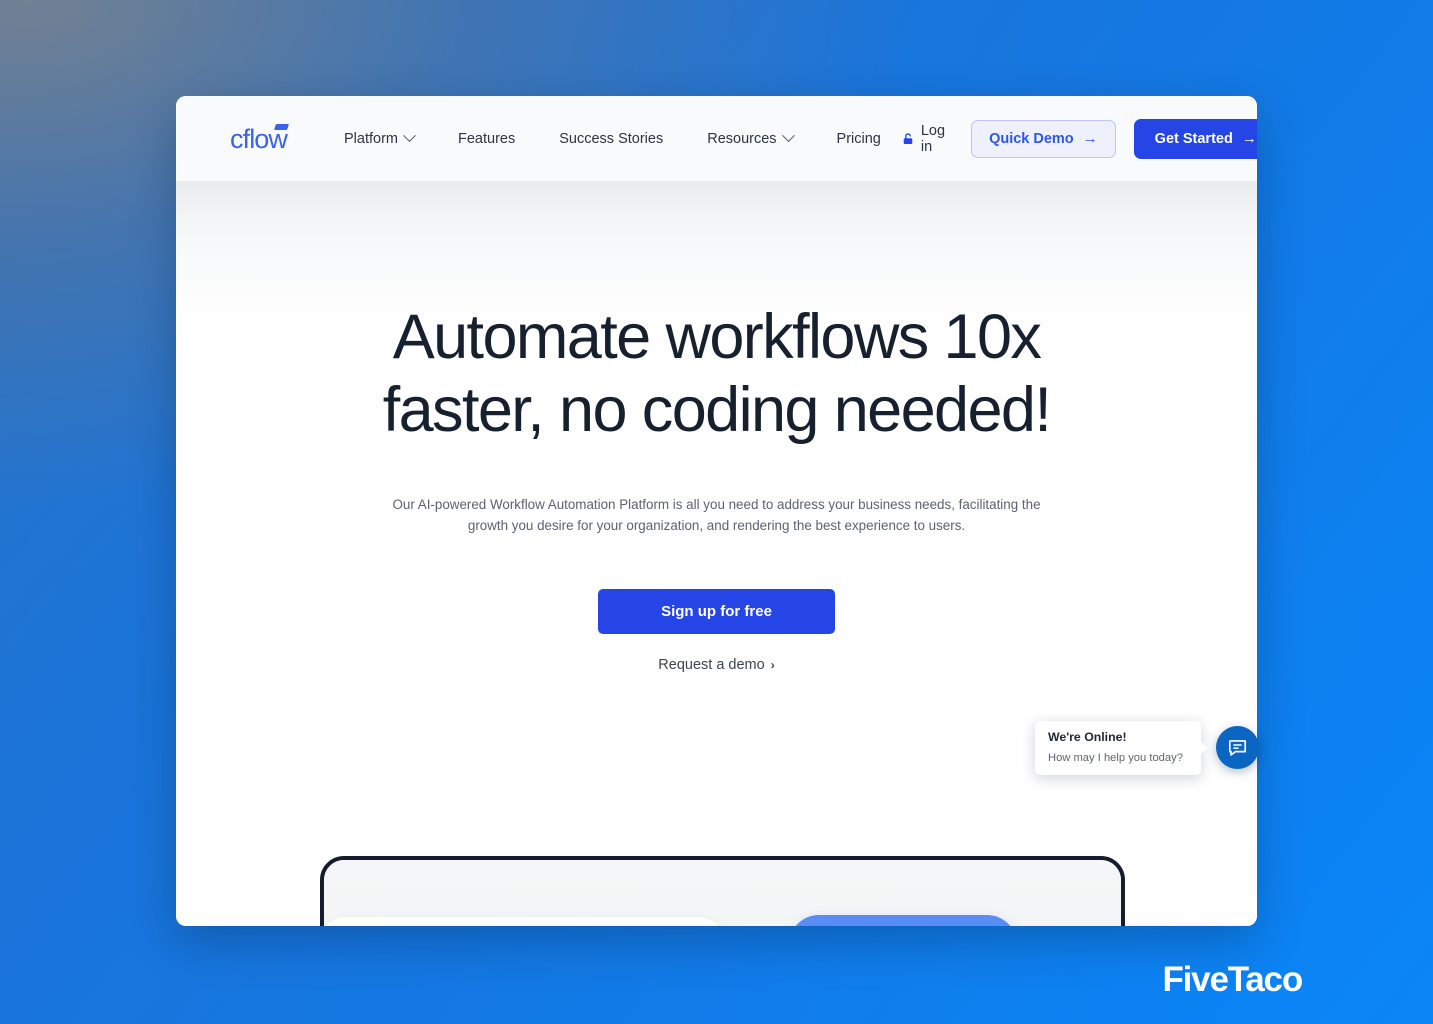 This screenshot has height=1024, width=1433. I want to click on app-preview-screen: Search Create Workflow, so click(722, 893).